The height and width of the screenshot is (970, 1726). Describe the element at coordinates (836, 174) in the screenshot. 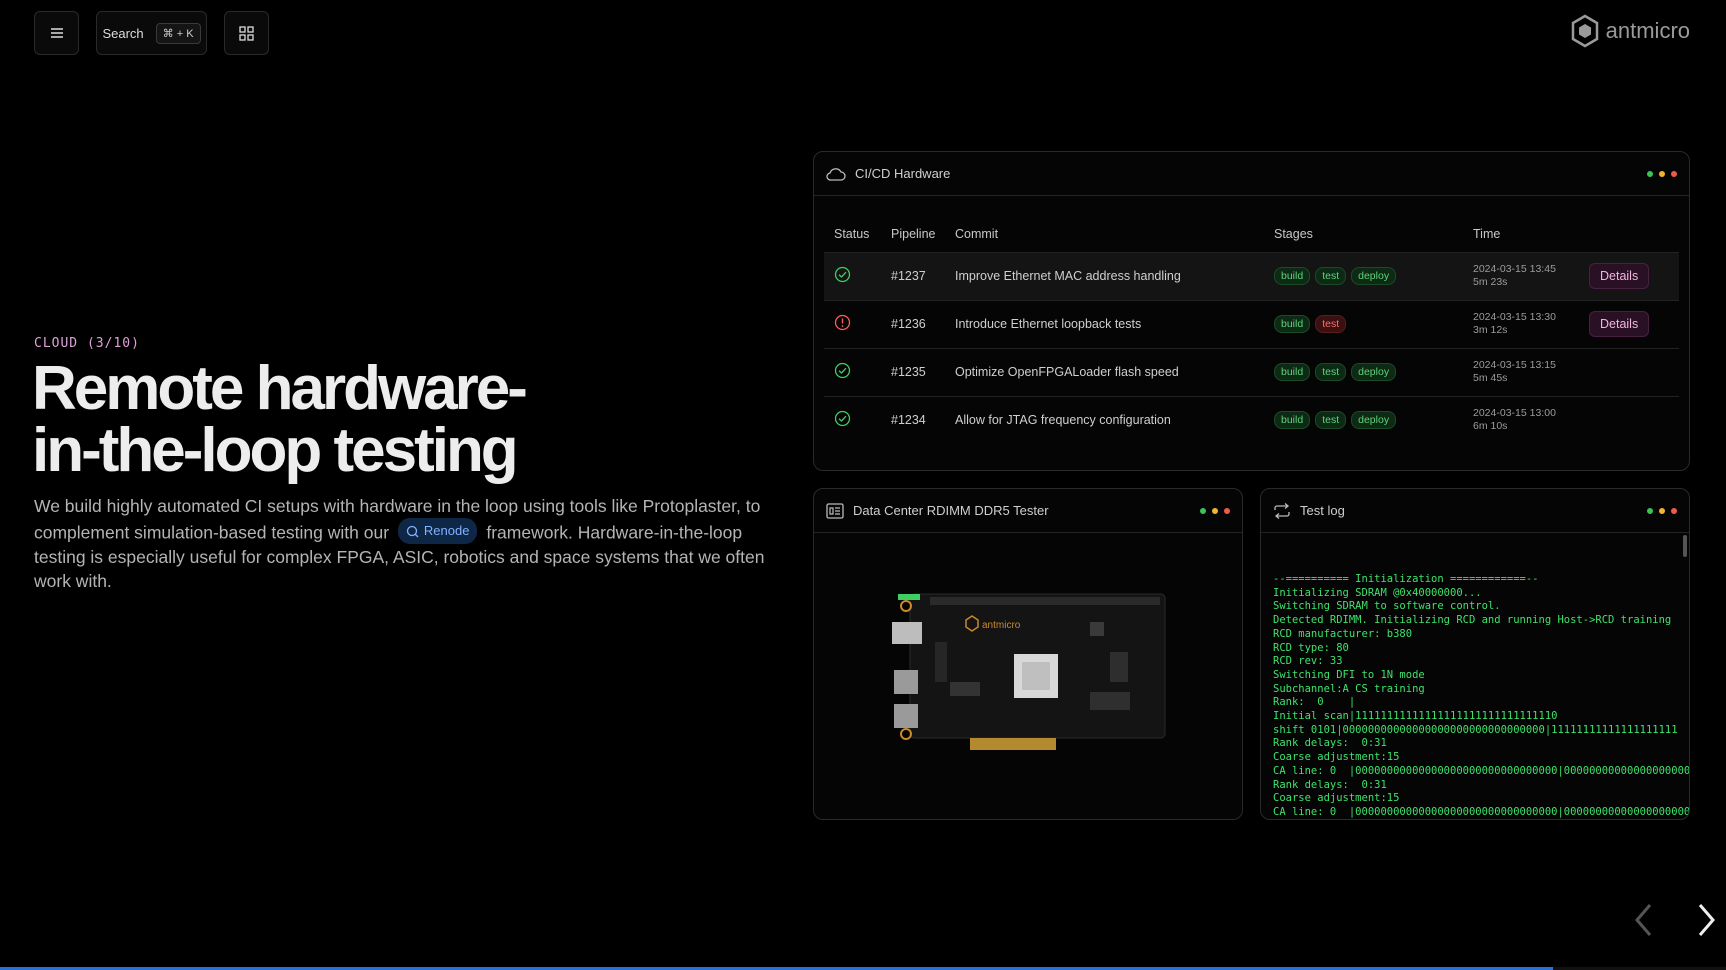

I see `cloud-icon` at that location.